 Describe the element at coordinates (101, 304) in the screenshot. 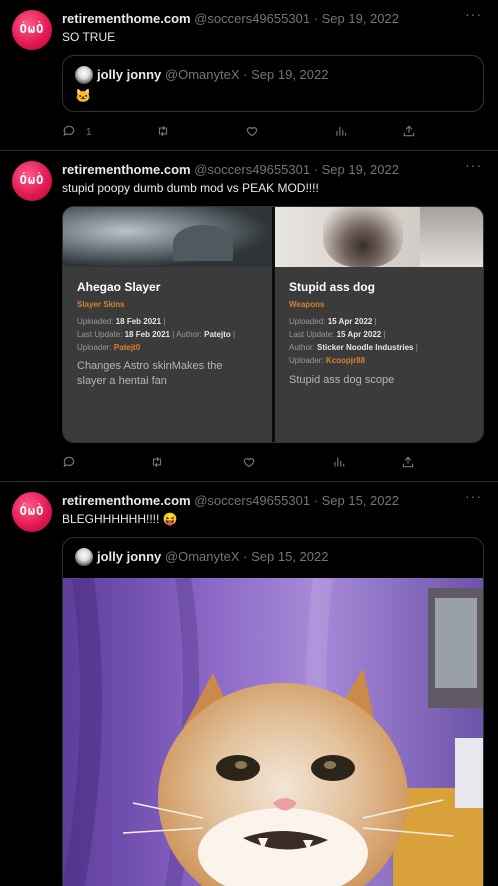

I see `mod-category: Slayer Skins` at that location.